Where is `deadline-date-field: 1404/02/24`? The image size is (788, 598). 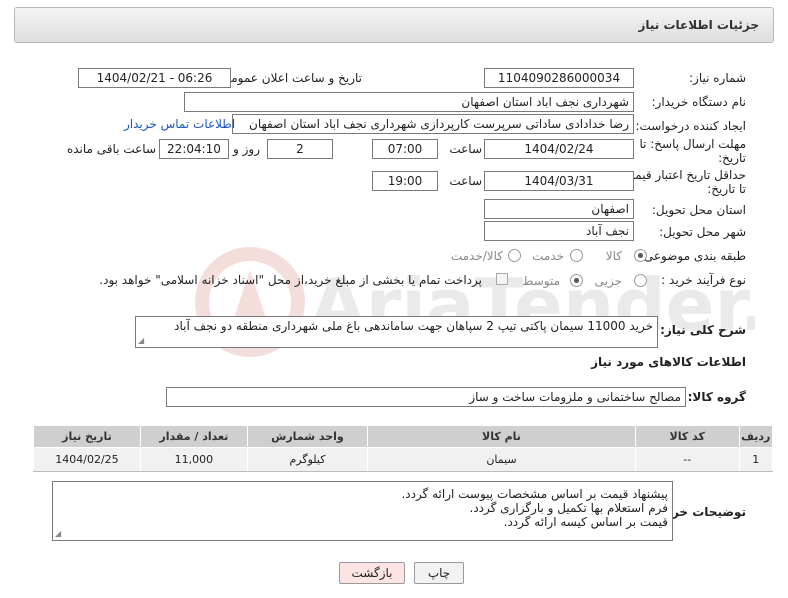
deadline-date-field: 1404/02/24 is located at coordinates (559, 149).